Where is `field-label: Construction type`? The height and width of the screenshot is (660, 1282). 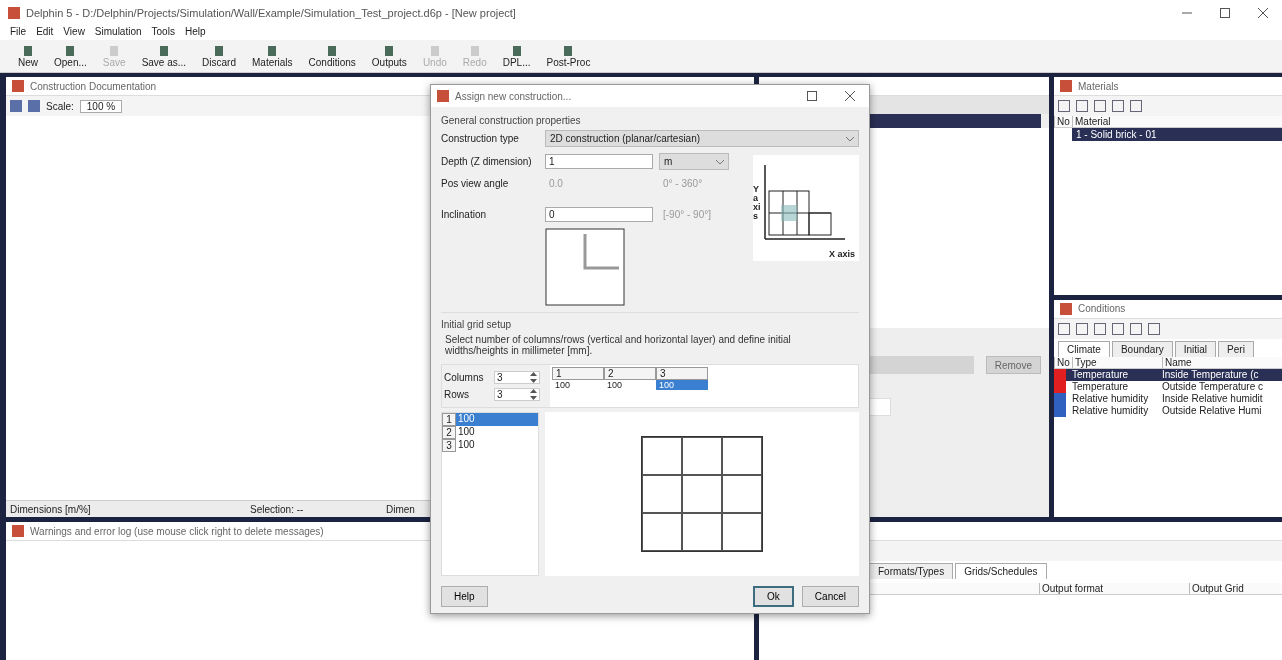 field-label: Construction type is located at coordinates (480, 138).